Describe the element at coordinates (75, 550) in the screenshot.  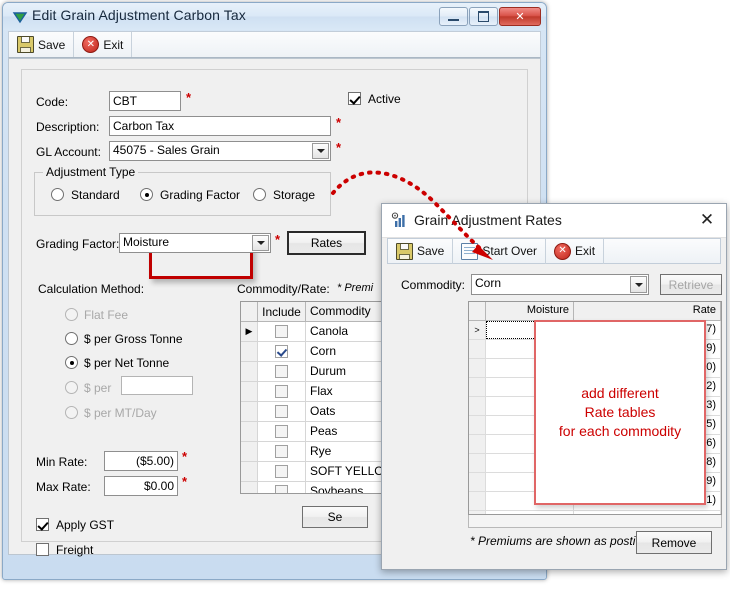
I see `freight-label: Freight` at that location.